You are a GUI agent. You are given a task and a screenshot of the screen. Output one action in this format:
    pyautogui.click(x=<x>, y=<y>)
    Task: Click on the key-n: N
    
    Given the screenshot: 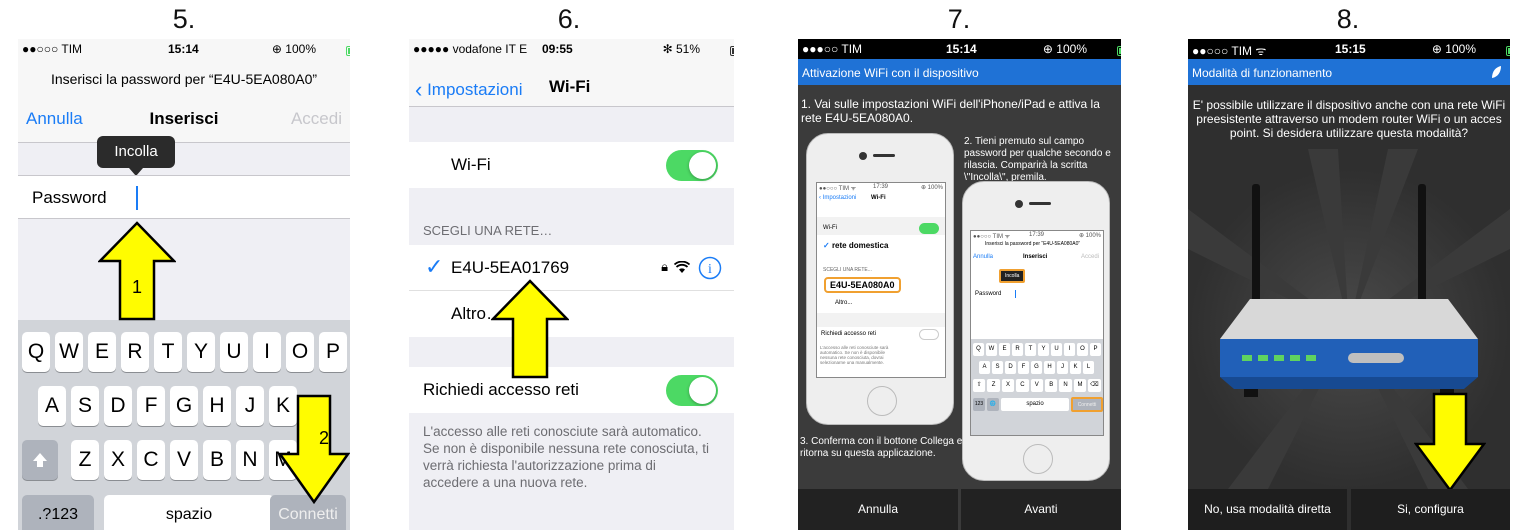 What is the action you would take?
    pyautogui.click(x=250, y=460)
    